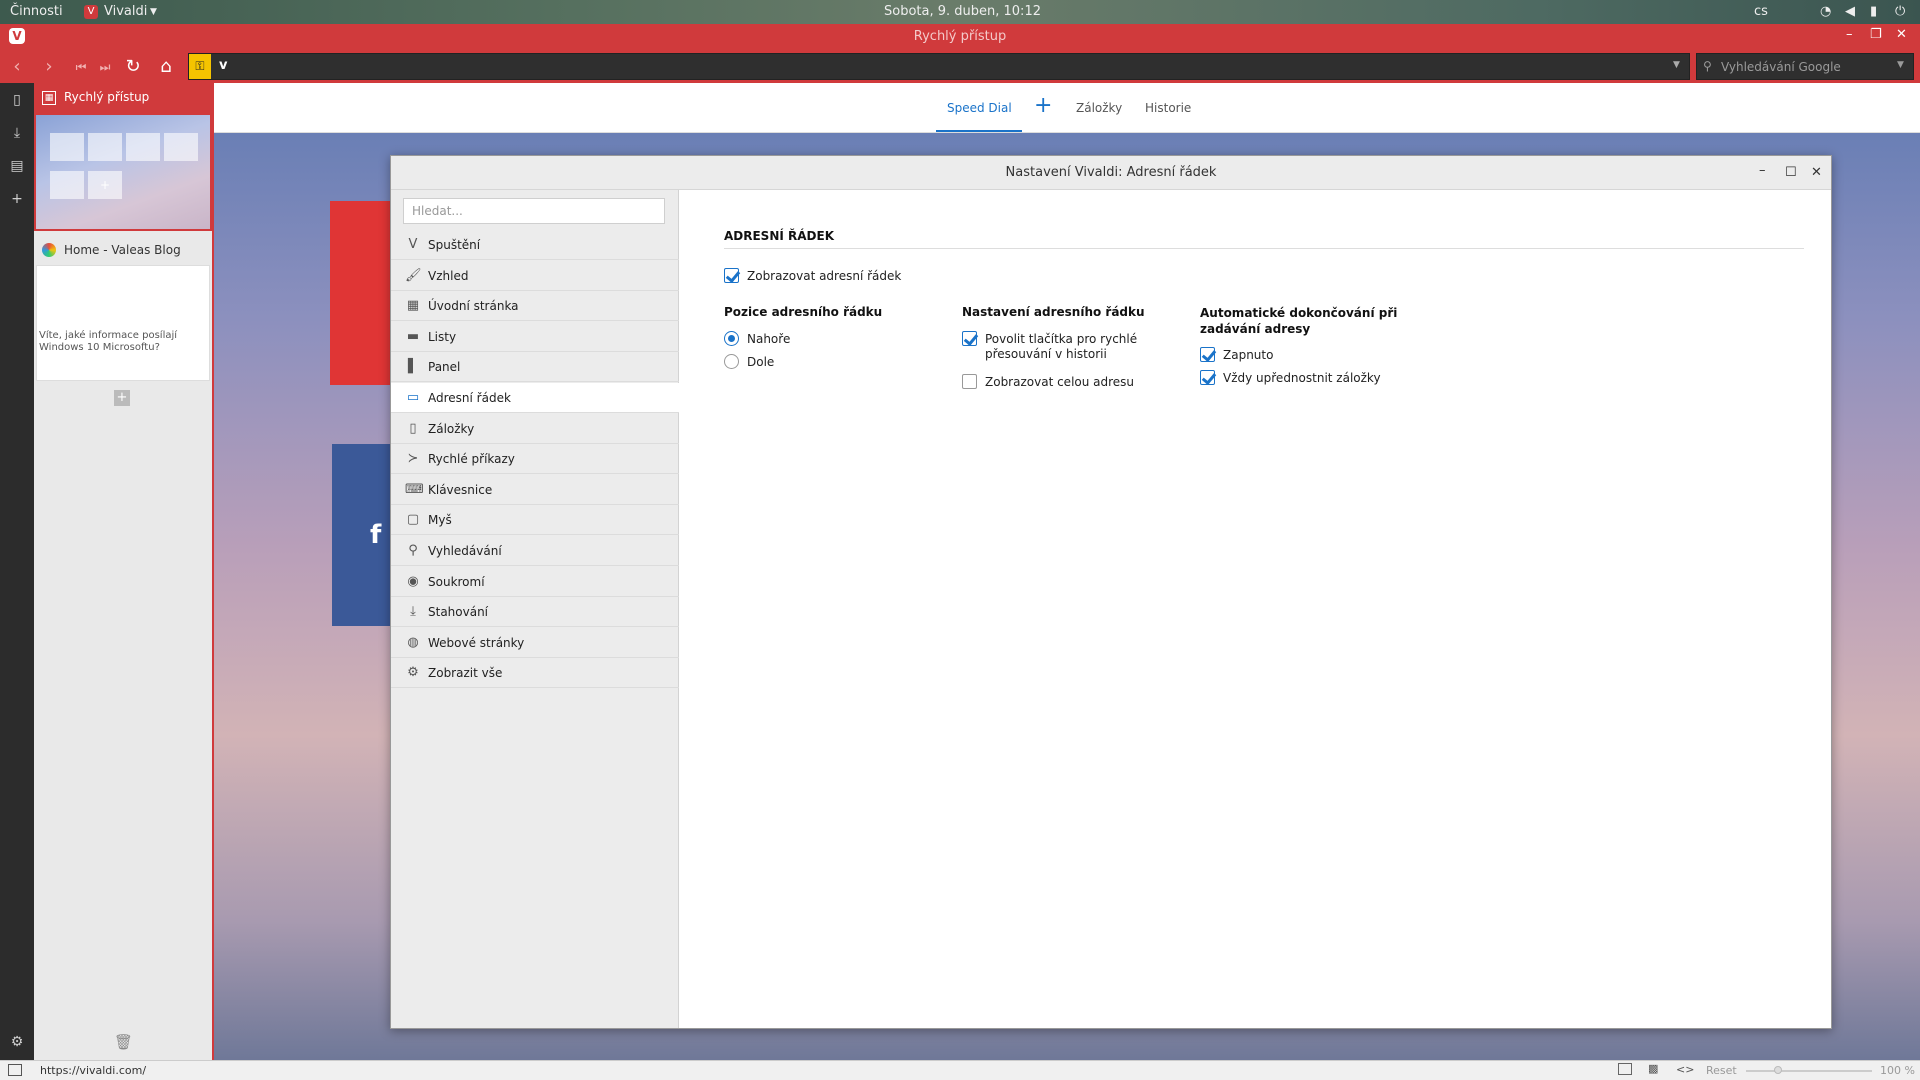 Image resolution: width=1920 pixels, height=1080 pixels. I want to click on settings-menu-item: ▯ Záložky, so click(535, 429).